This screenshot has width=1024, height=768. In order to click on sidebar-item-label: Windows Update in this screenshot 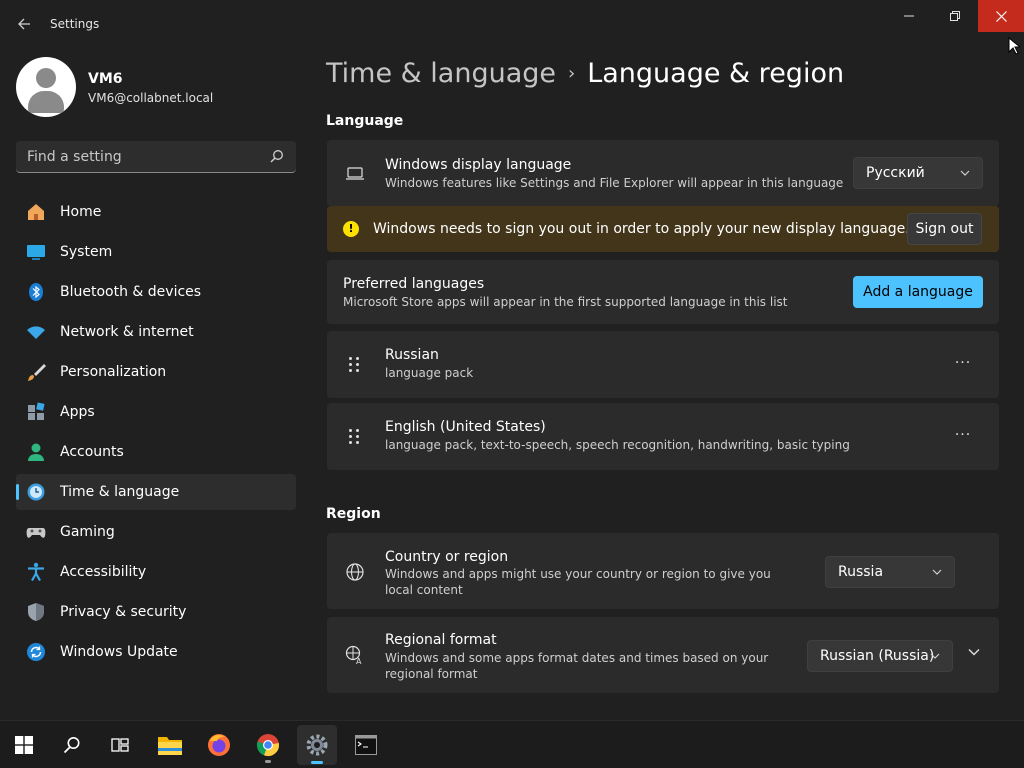, I will do `click(119, 652)`.